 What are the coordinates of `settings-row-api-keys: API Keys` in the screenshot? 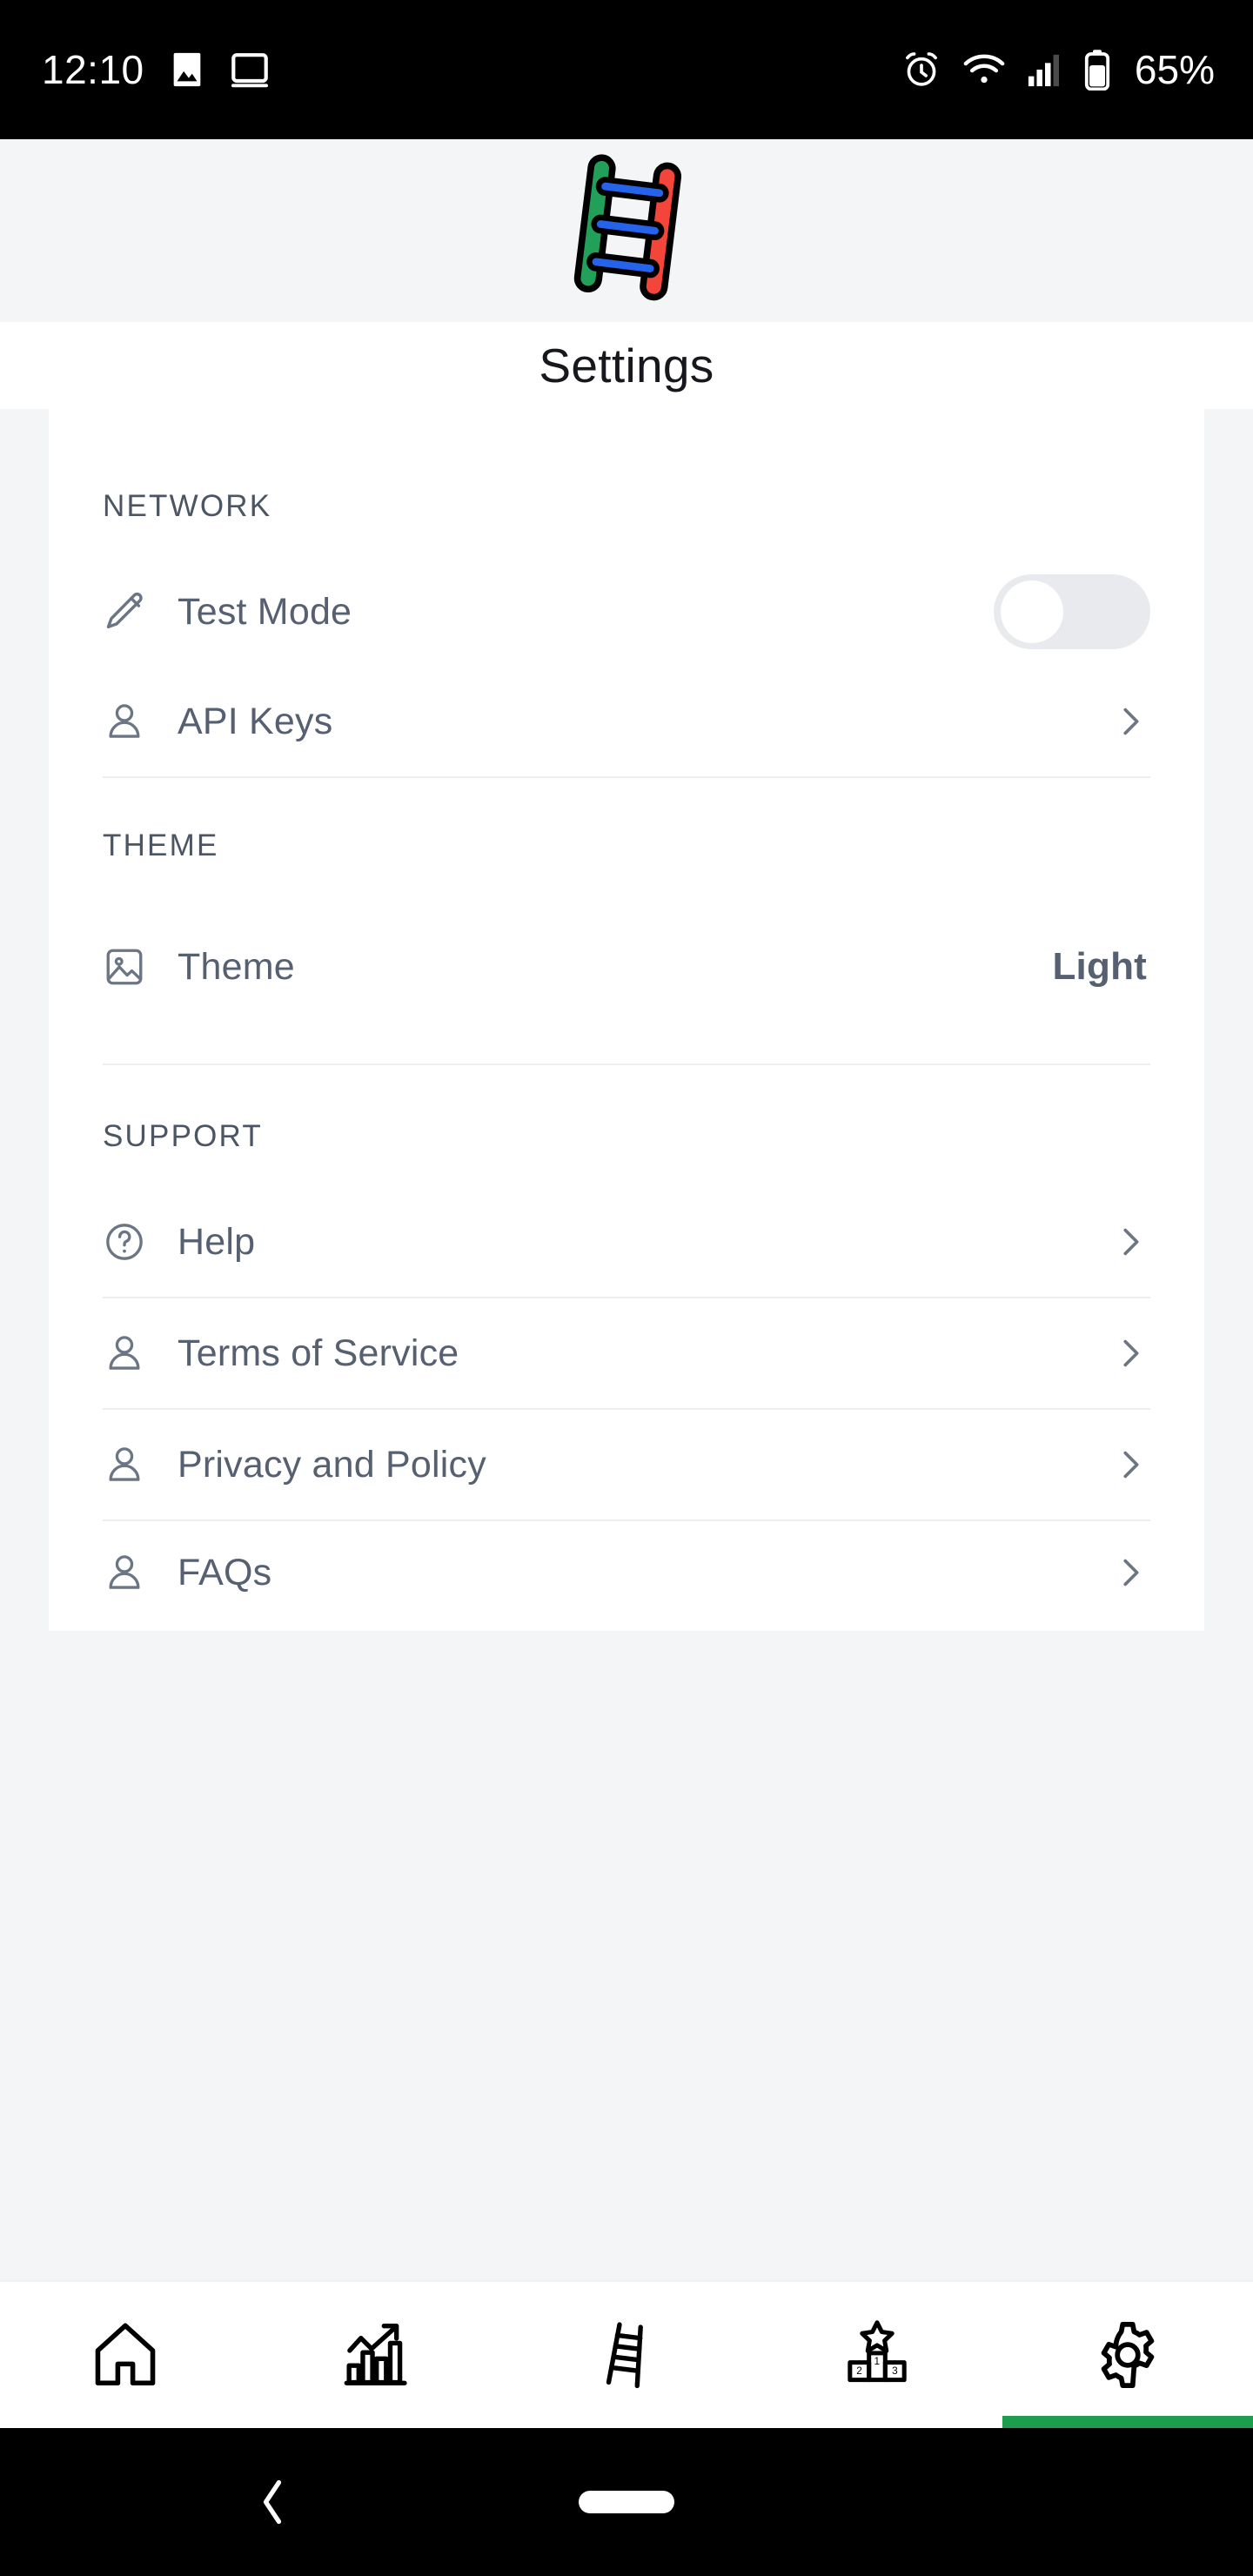 It's located at (626, 721).